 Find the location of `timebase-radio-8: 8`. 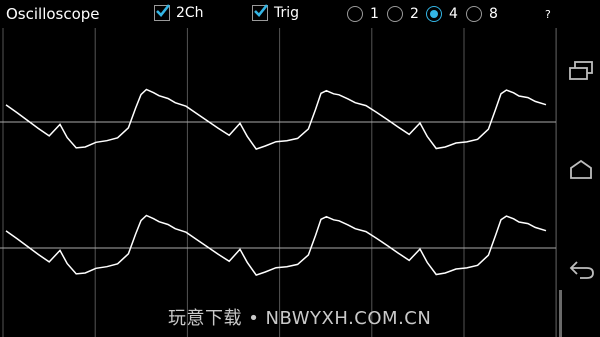

timebase-radio-8: 8 is located at coordinates (482, 14).